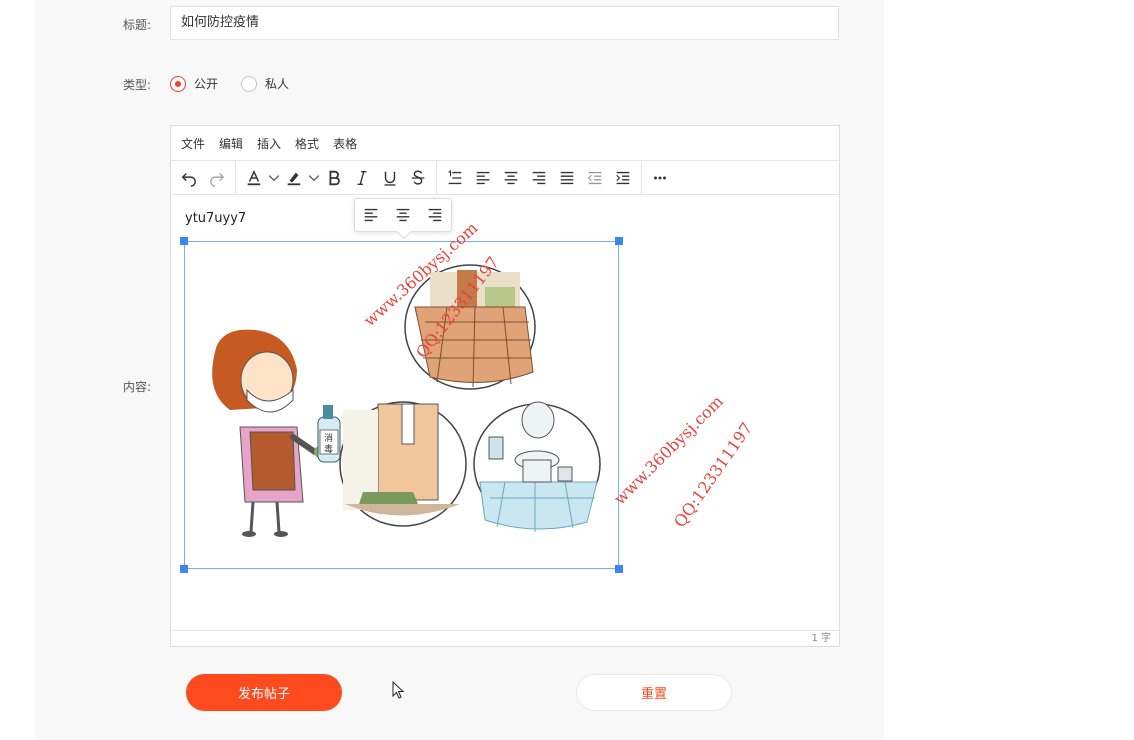  Describe the element at coordinates (403, 464) in the screenshot. I see `door-scene` at that location.